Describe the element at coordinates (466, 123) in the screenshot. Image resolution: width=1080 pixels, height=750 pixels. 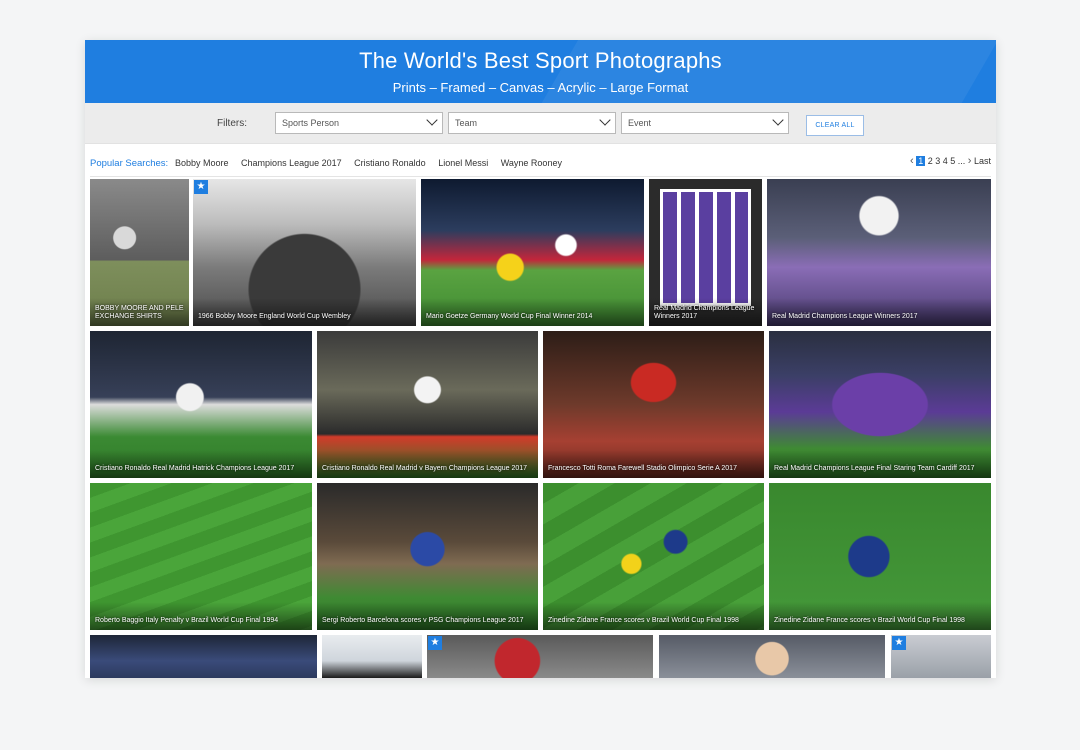
I see `team-select-value: Team` at that location.